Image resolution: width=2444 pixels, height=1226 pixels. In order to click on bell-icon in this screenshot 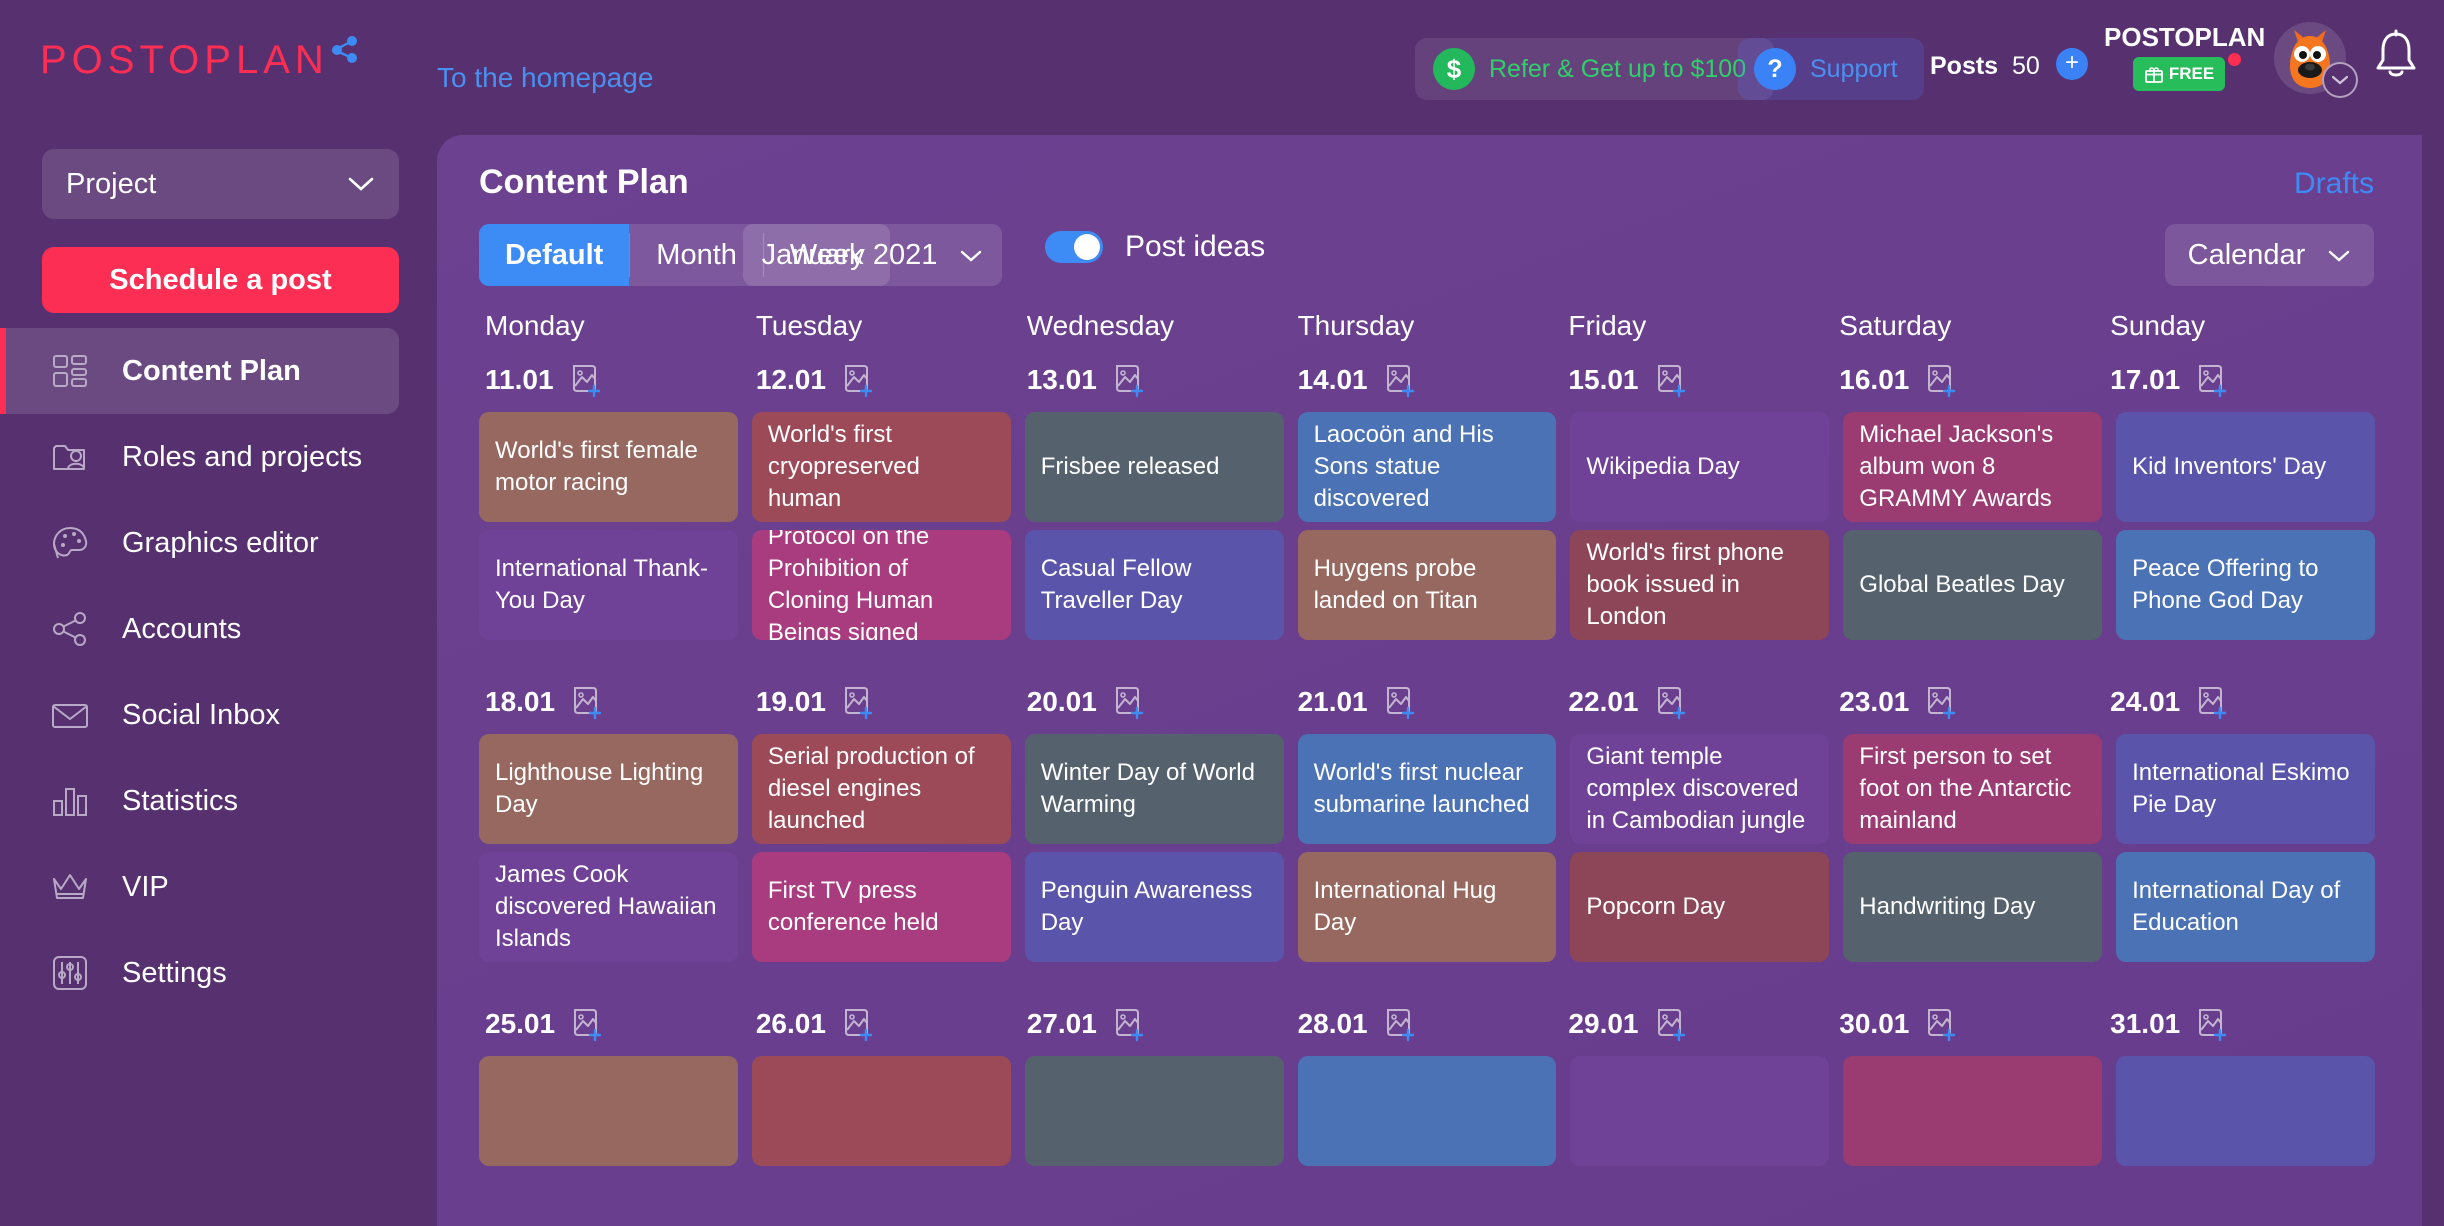, I will do `click(2396, 55)`.